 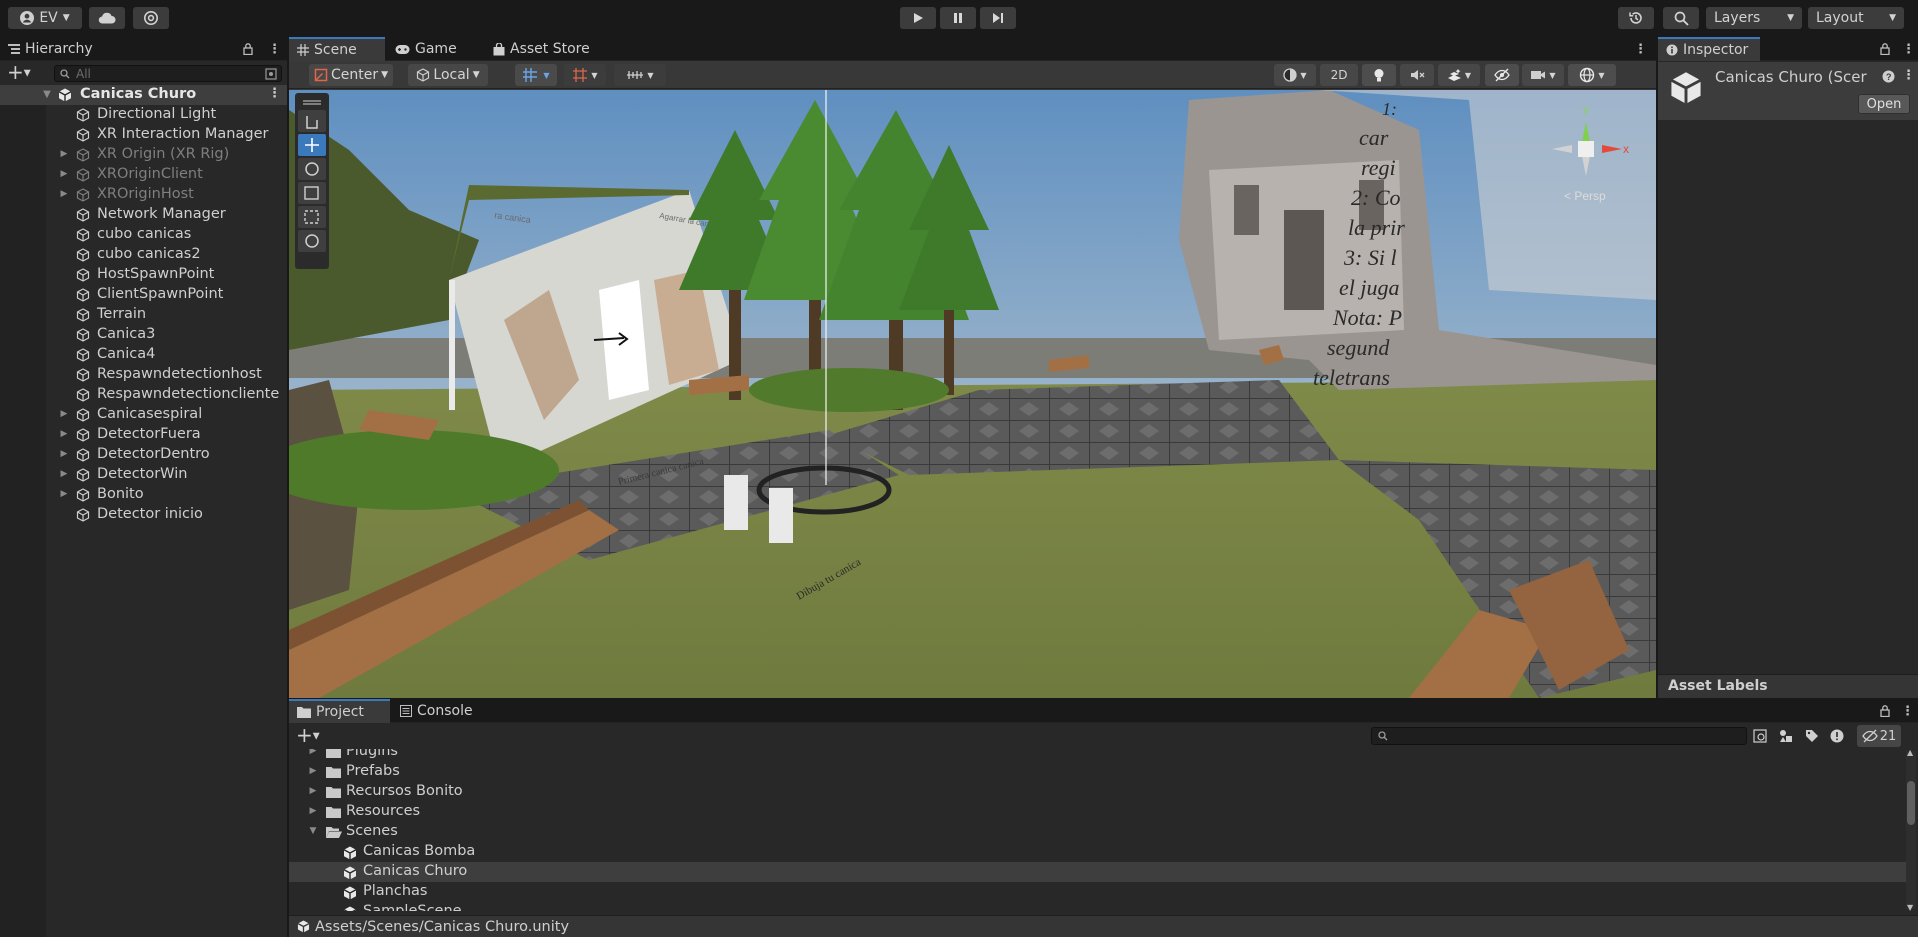 What do you see at coordinates (1097, 892) in the screenshot?
I see `project-scene-item: Planchas` at bounding box center [1097, 892].